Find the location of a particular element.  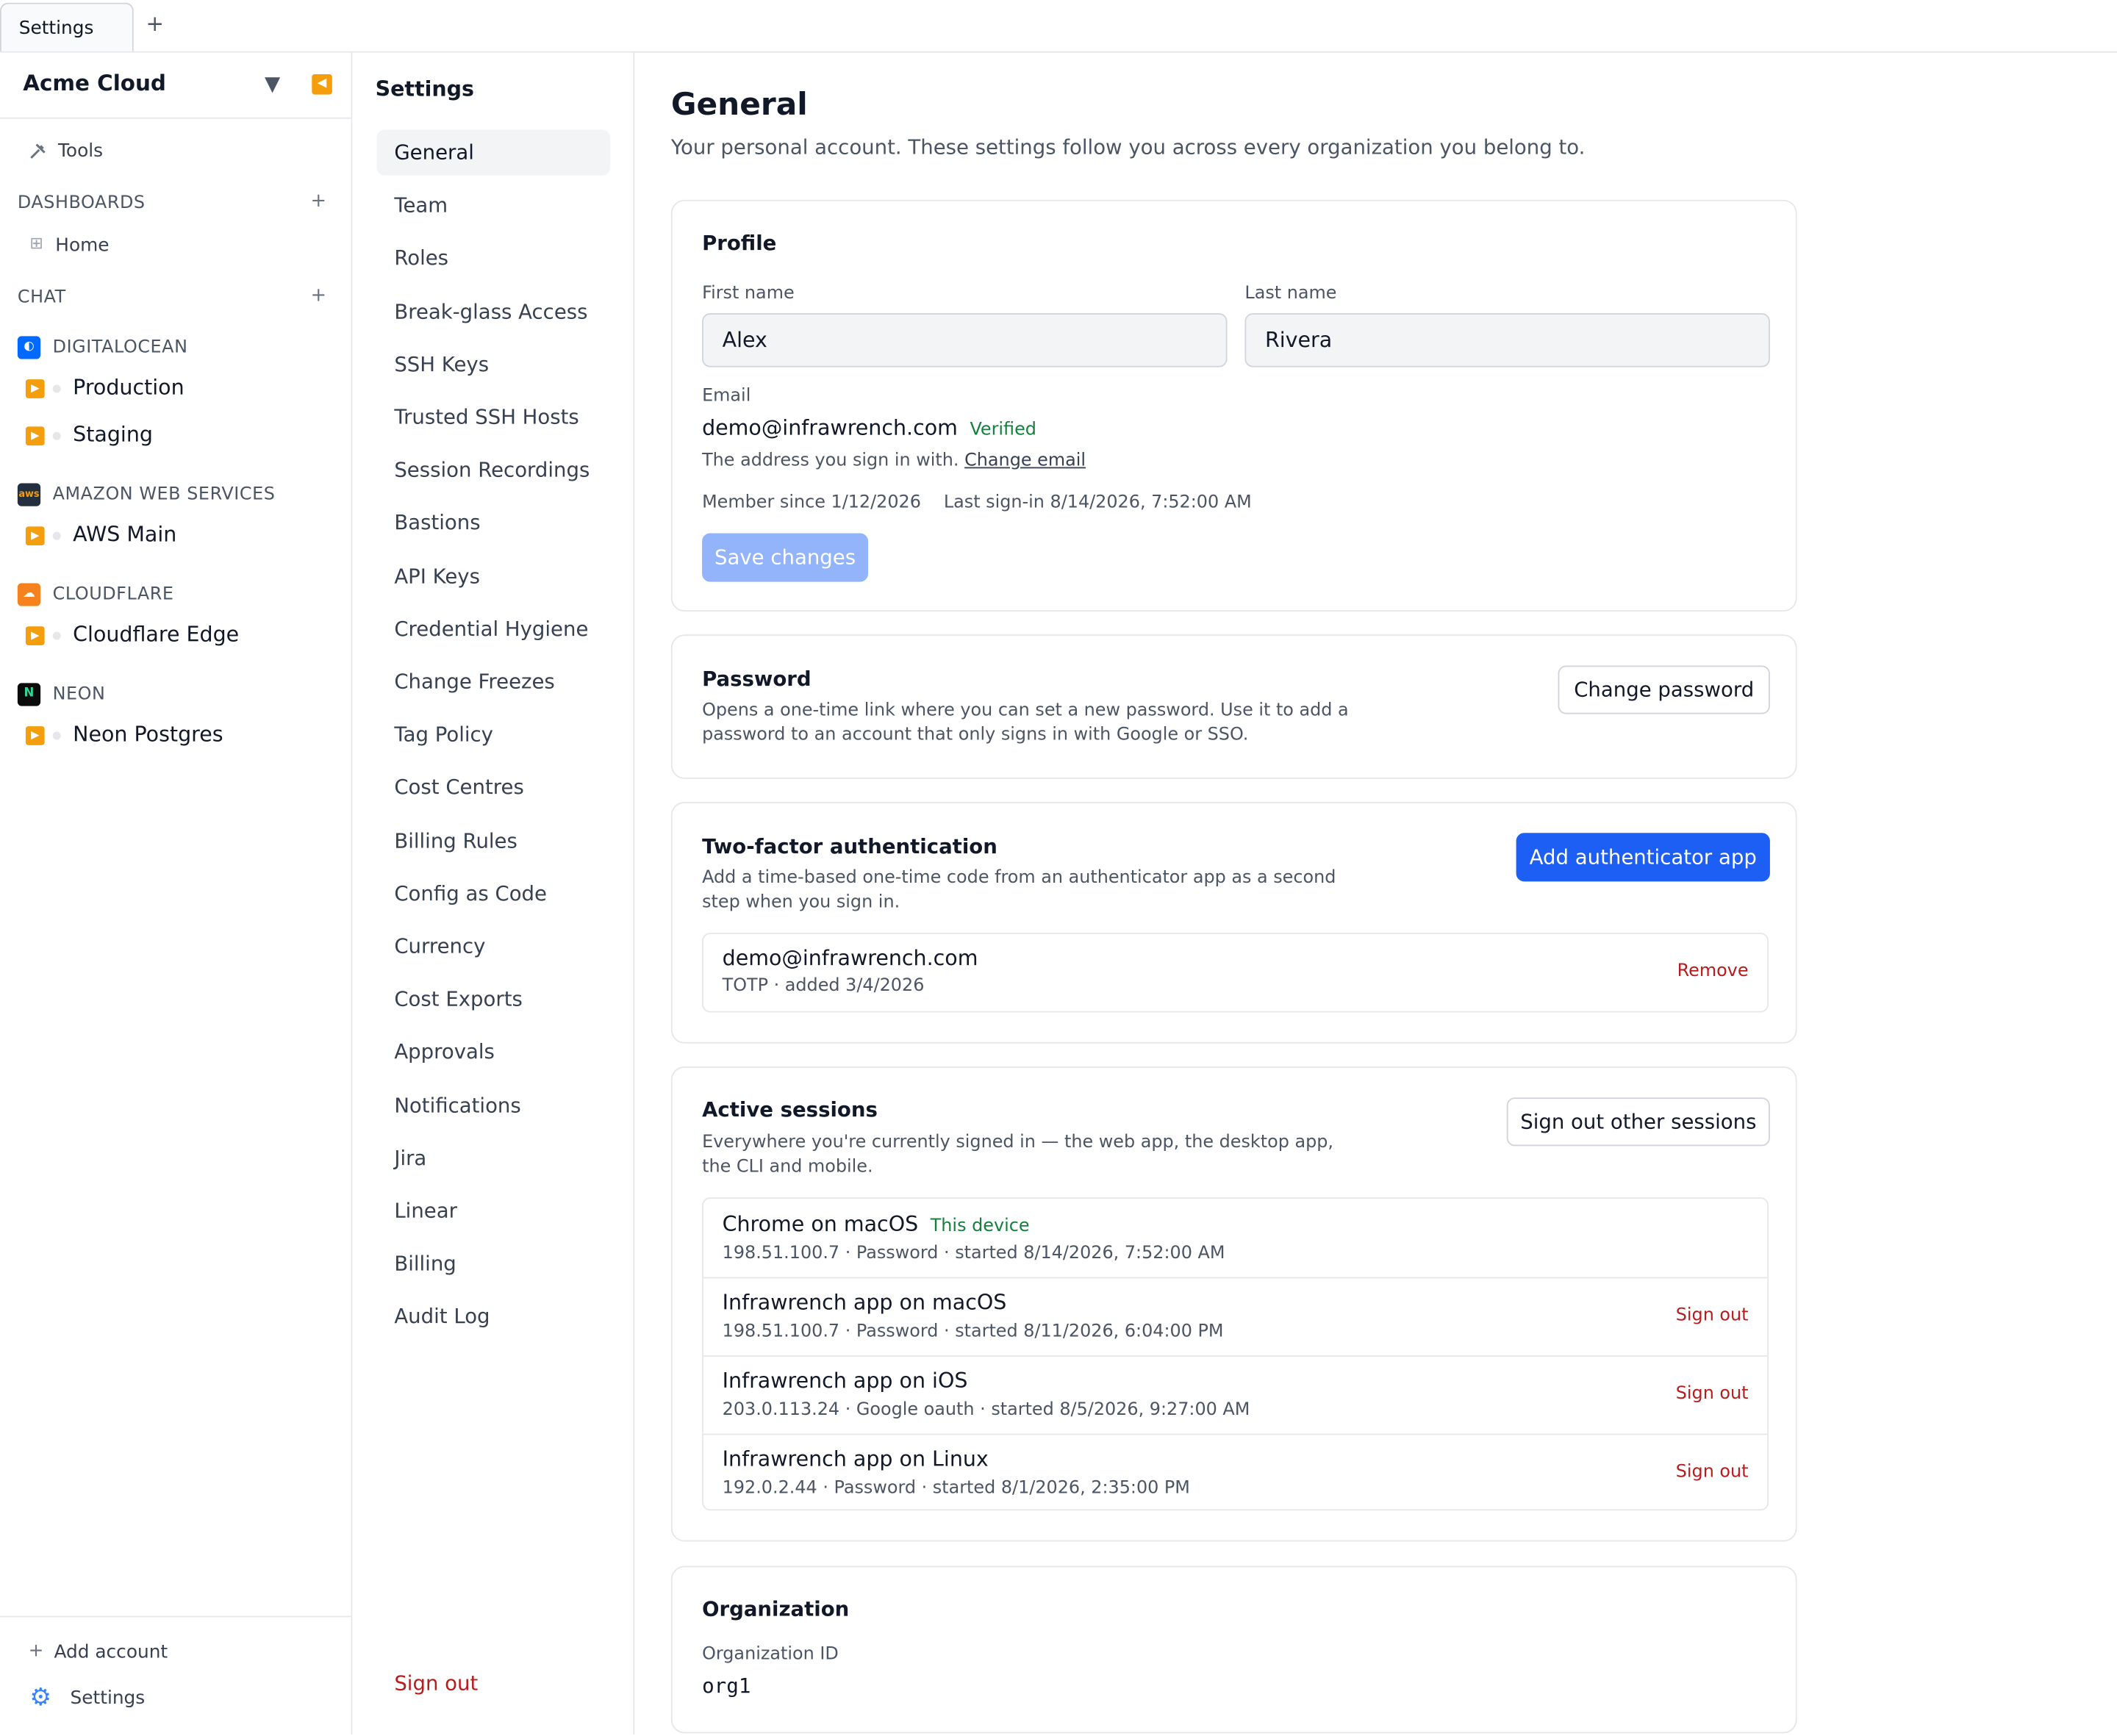

settings-nav-item-team: Team is located at coordinates (493, 205).